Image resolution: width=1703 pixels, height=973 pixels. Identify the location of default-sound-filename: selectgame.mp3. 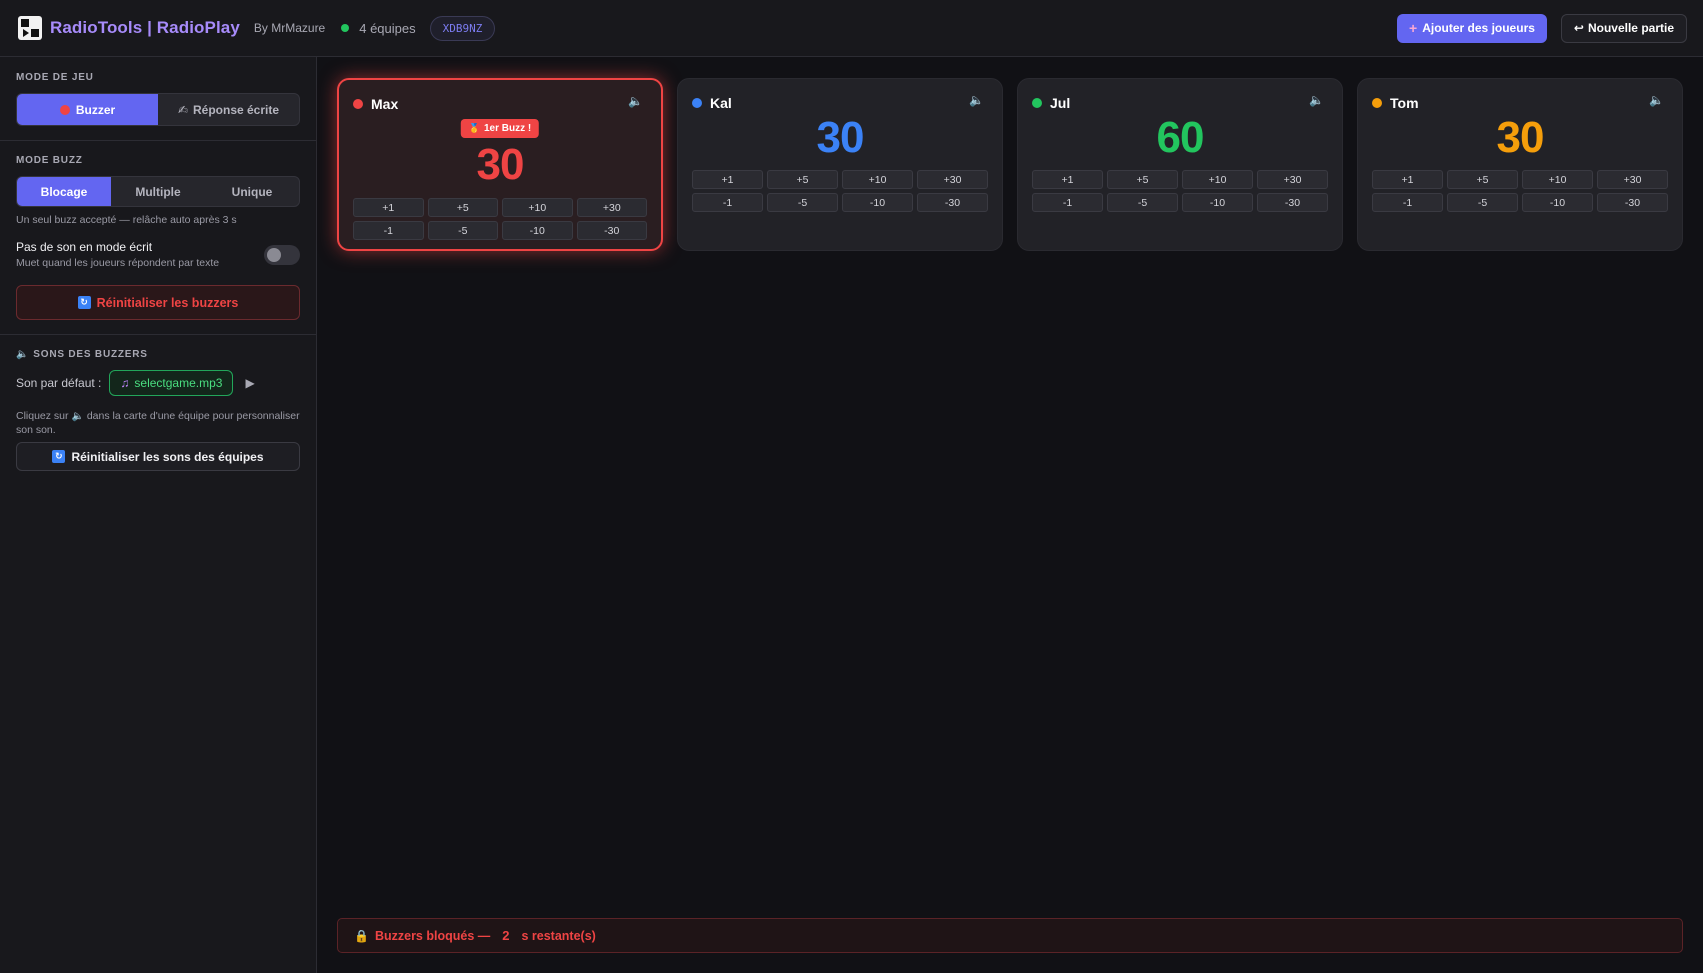
(178, 383).